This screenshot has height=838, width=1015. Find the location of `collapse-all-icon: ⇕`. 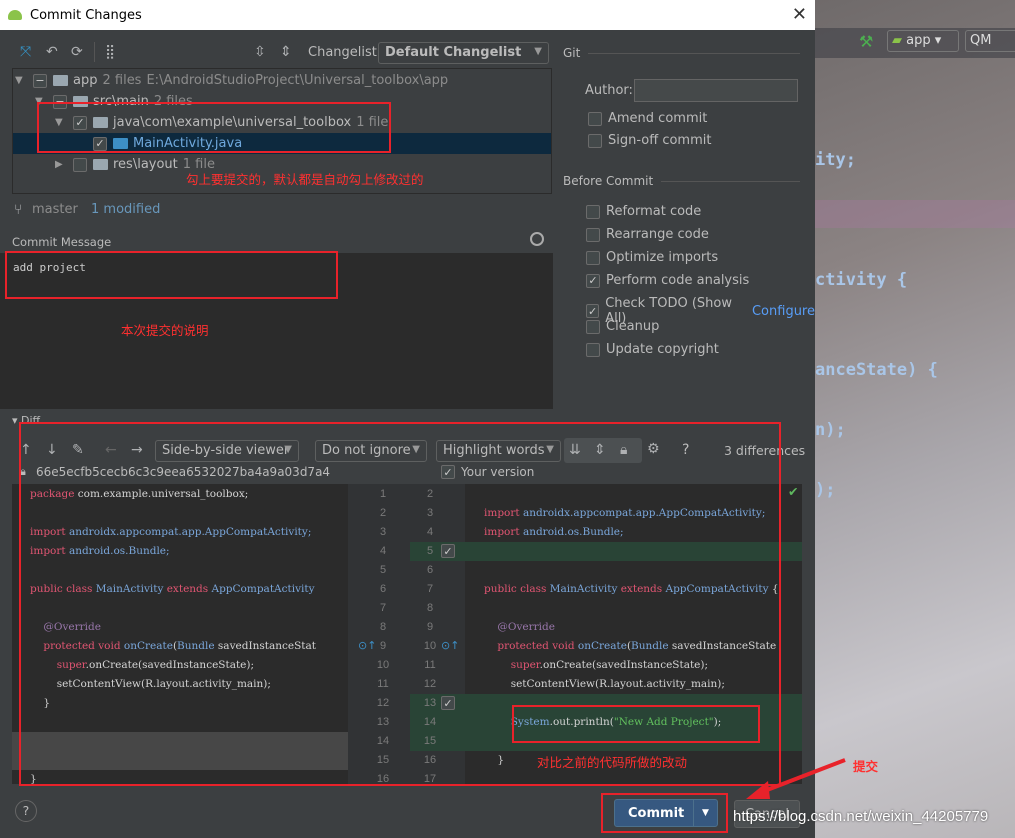

collapse-all-icon: ⇕ is located at coordinates (286, 52).